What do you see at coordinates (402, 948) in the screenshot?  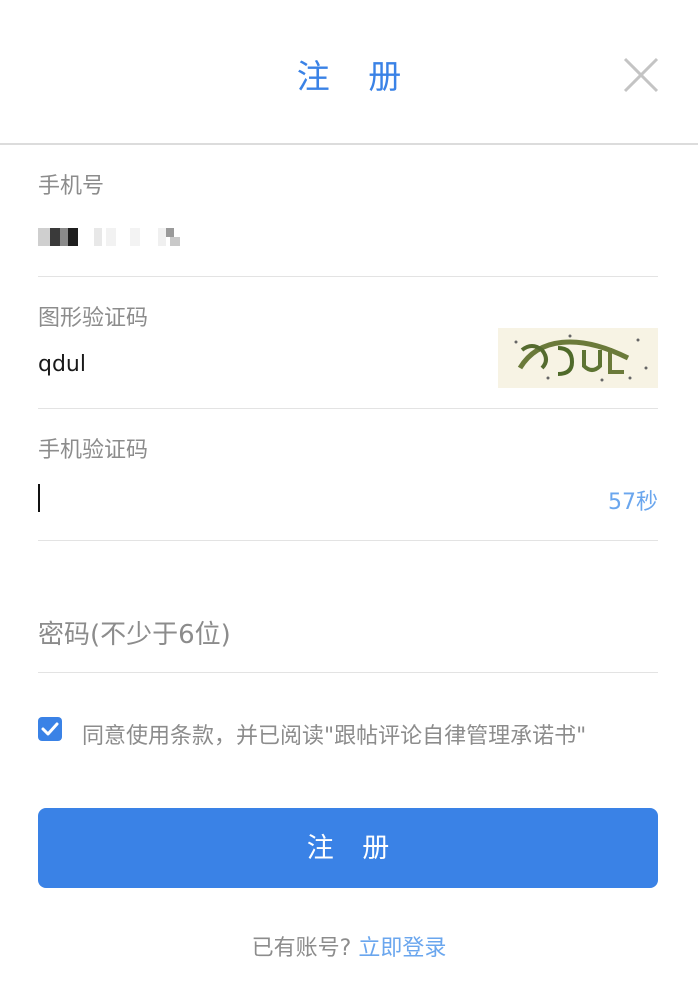 I see `login-link: 立即登录` at bounding box center [402, 948].